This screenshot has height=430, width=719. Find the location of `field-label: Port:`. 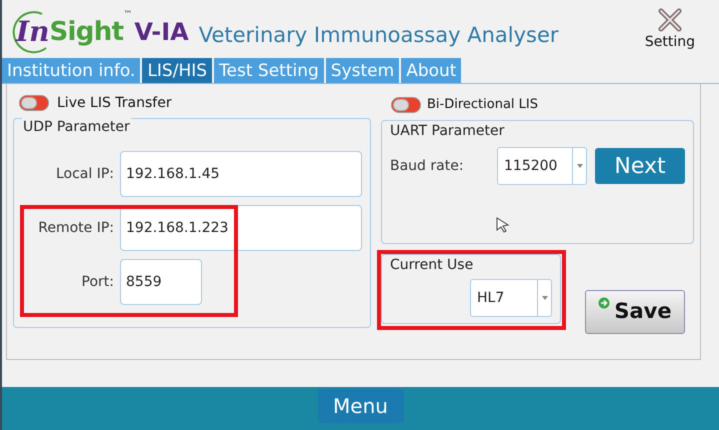

field-label: Port: is located at coordinates (97, 282).